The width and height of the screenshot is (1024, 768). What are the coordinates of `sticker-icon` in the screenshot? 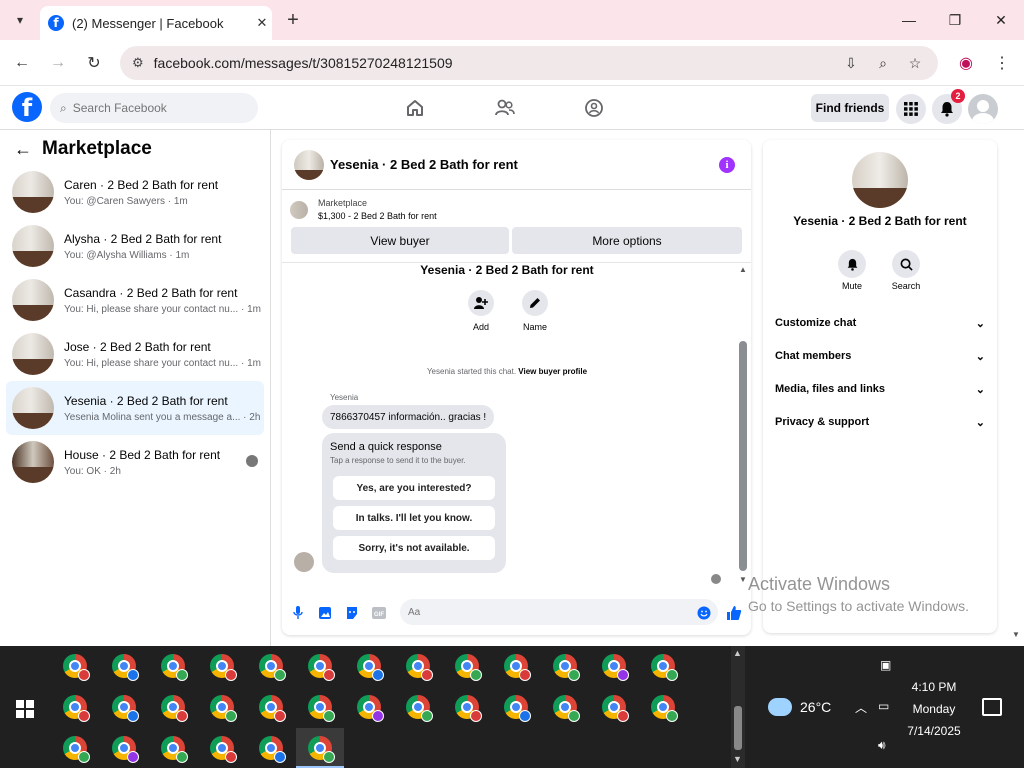 It's located at (352, 613).